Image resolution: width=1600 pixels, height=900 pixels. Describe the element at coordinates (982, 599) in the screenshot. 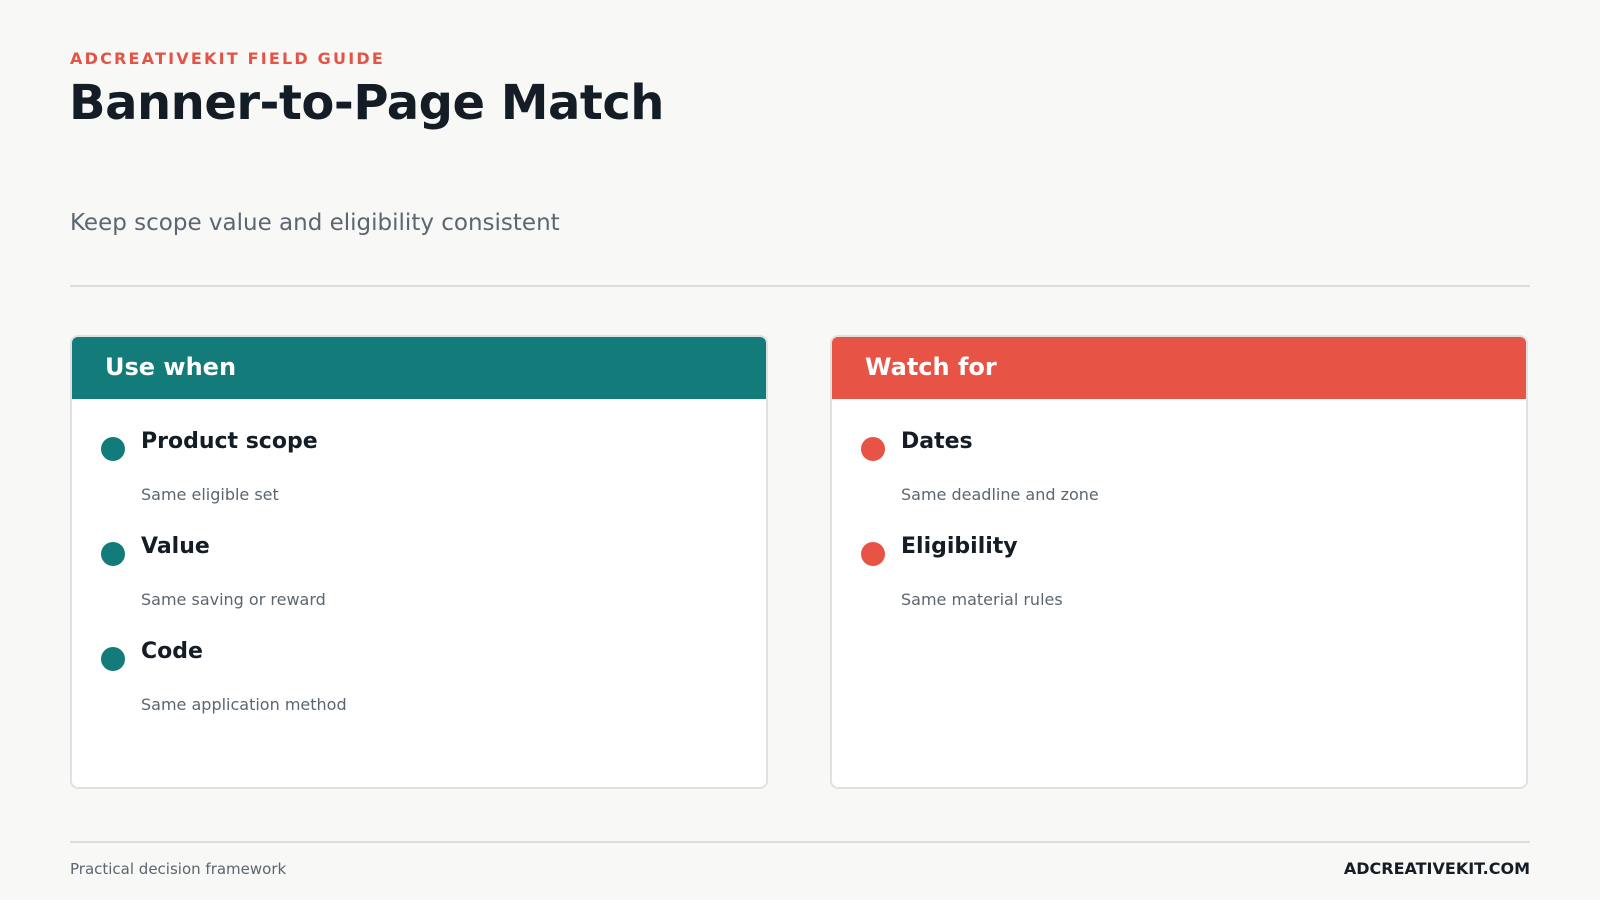

I see `list-item-description: Same material rules` at that location.